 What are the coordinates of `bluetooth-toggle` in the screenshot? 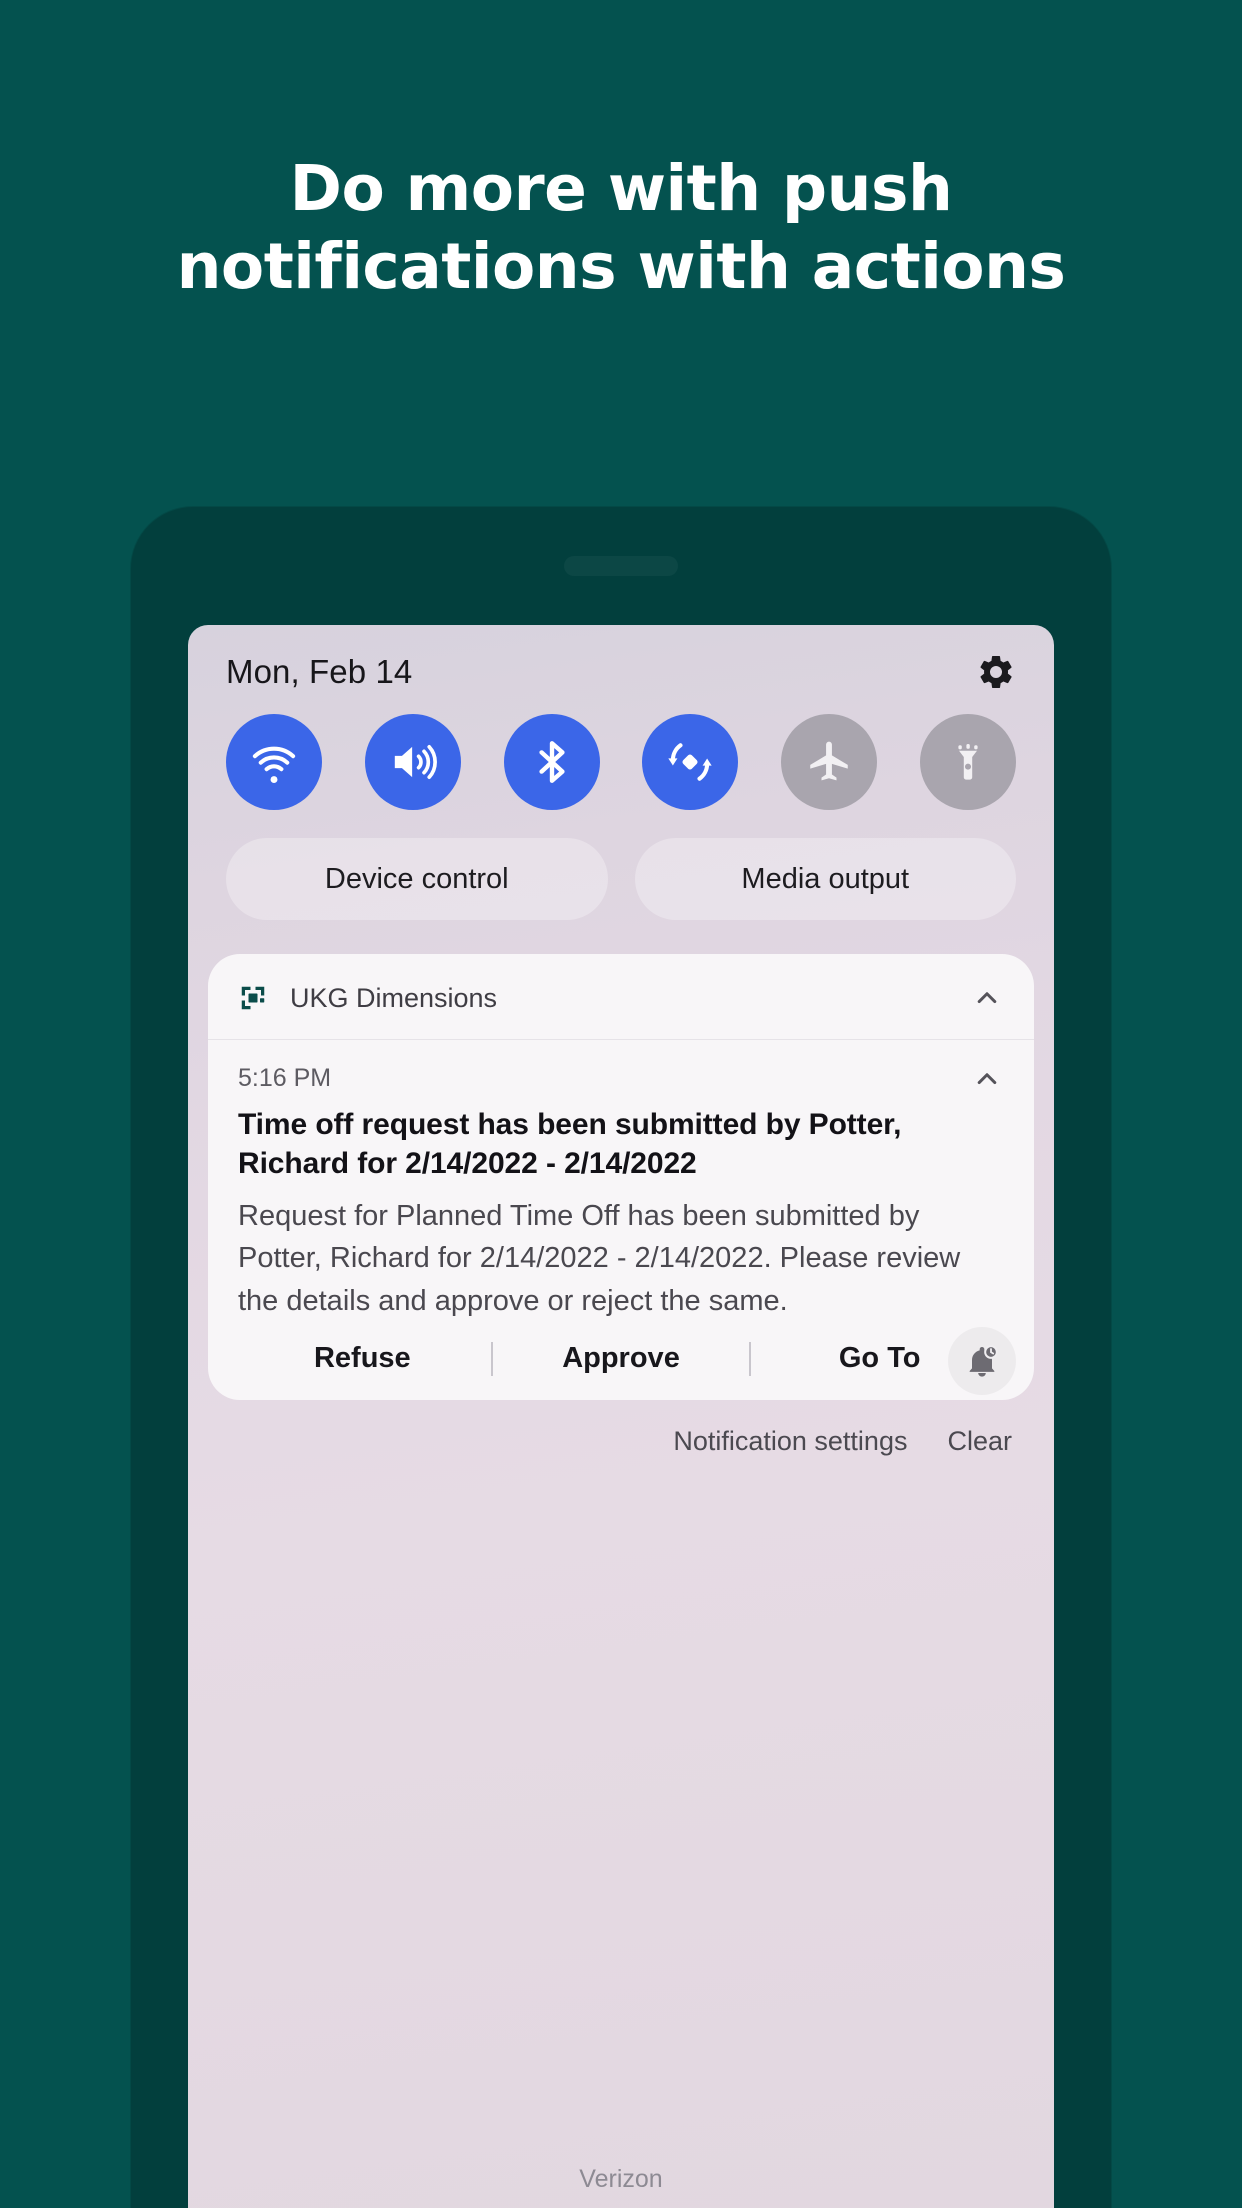 It's located at (551, 762).